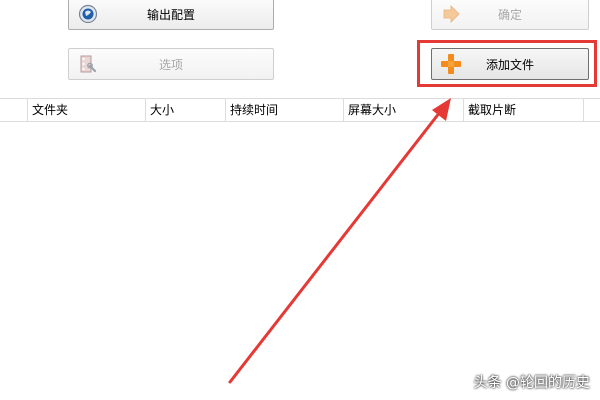 The width and height of the screenshot is (600, 400). What do you see at coordinates (404, 110) in the screenshot?
I see `column-header-screen-size: 屏幕大小` at bounding box center [404, 110].